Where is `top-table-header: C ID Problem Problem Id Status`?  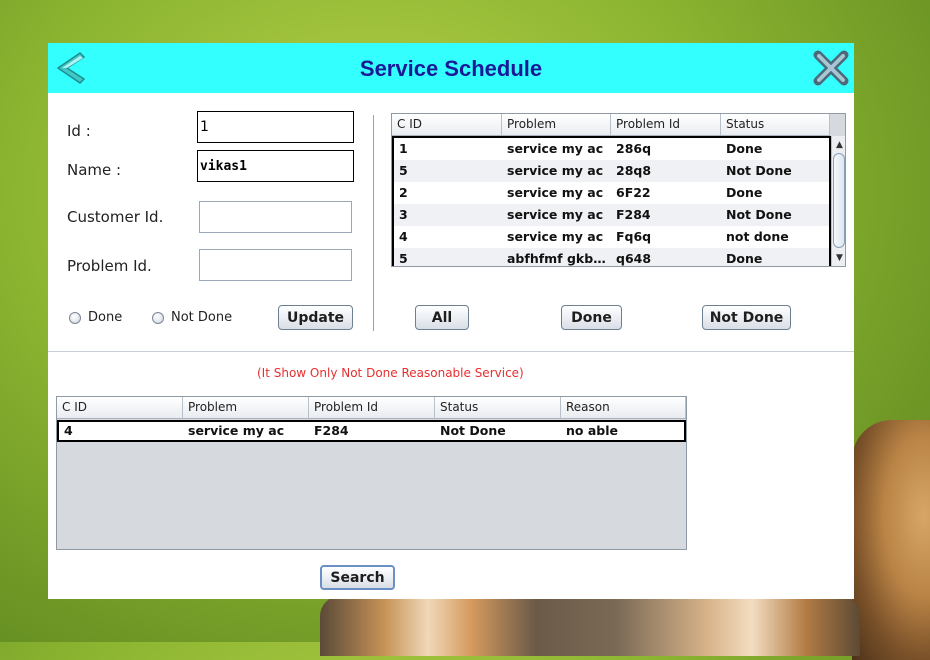 top-table-header: C ID Problem Problem Id Status is located at coordinates (611, 125).